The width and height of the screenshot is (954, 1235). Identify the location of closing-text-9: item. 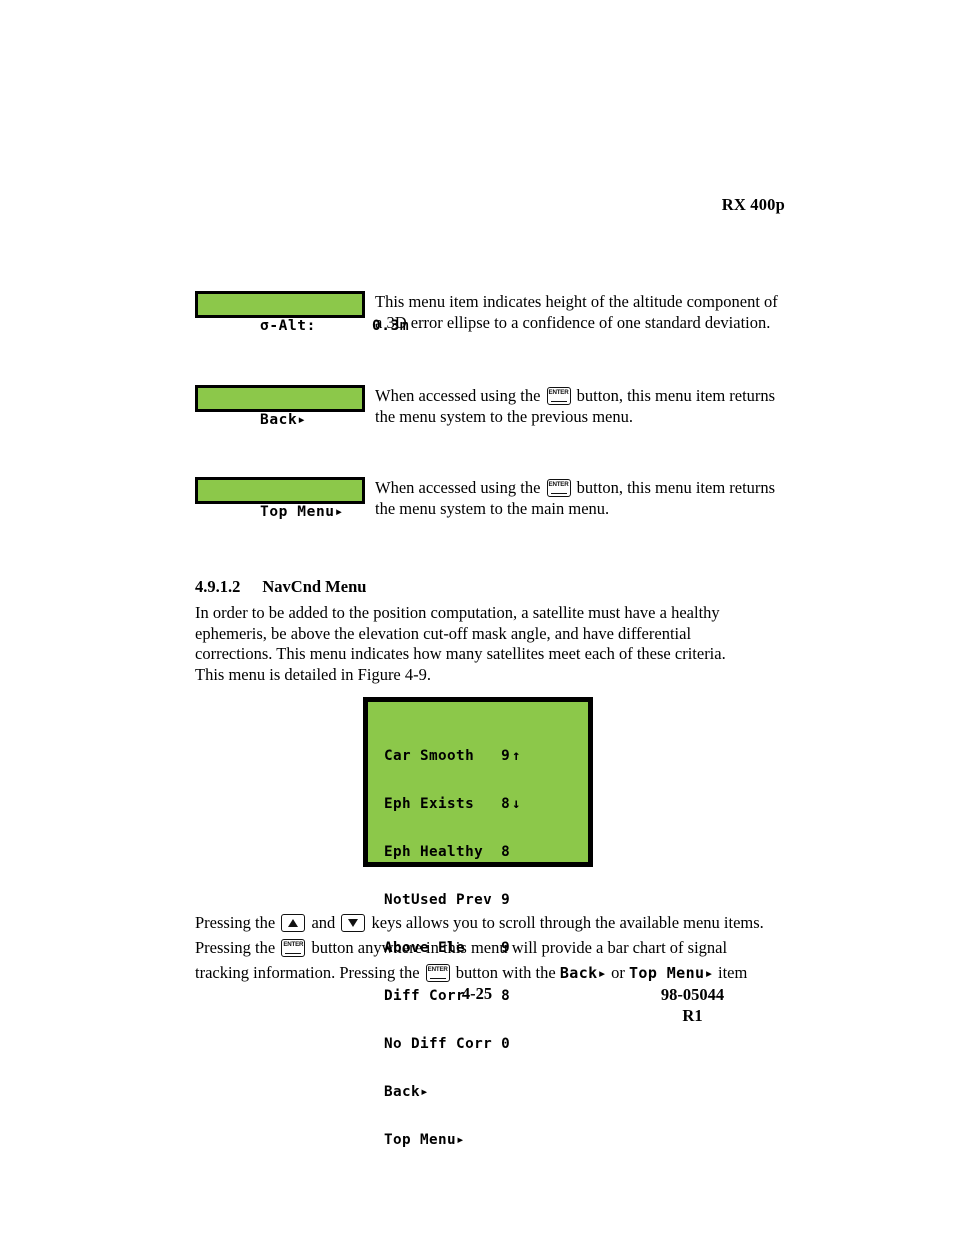
(733, 972).